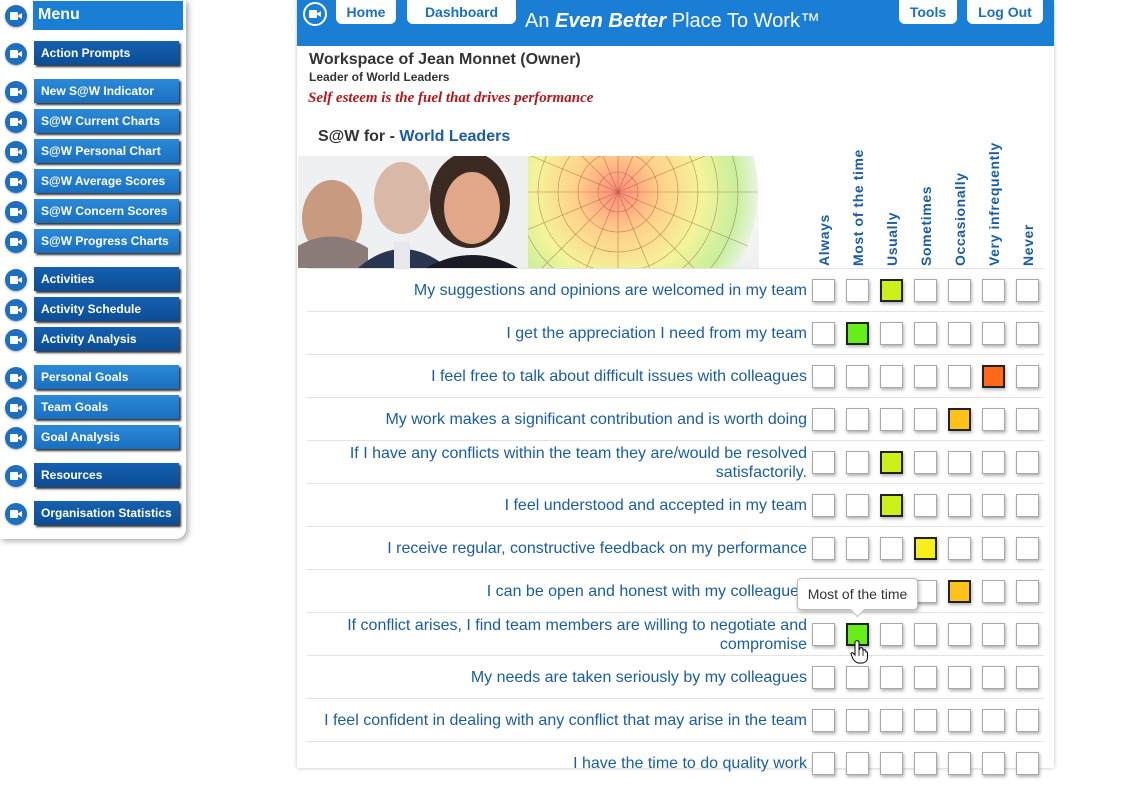  Describe the element at coordinates (454, 136) in the screenshot. I see `group-name: World Leaders` at that location.